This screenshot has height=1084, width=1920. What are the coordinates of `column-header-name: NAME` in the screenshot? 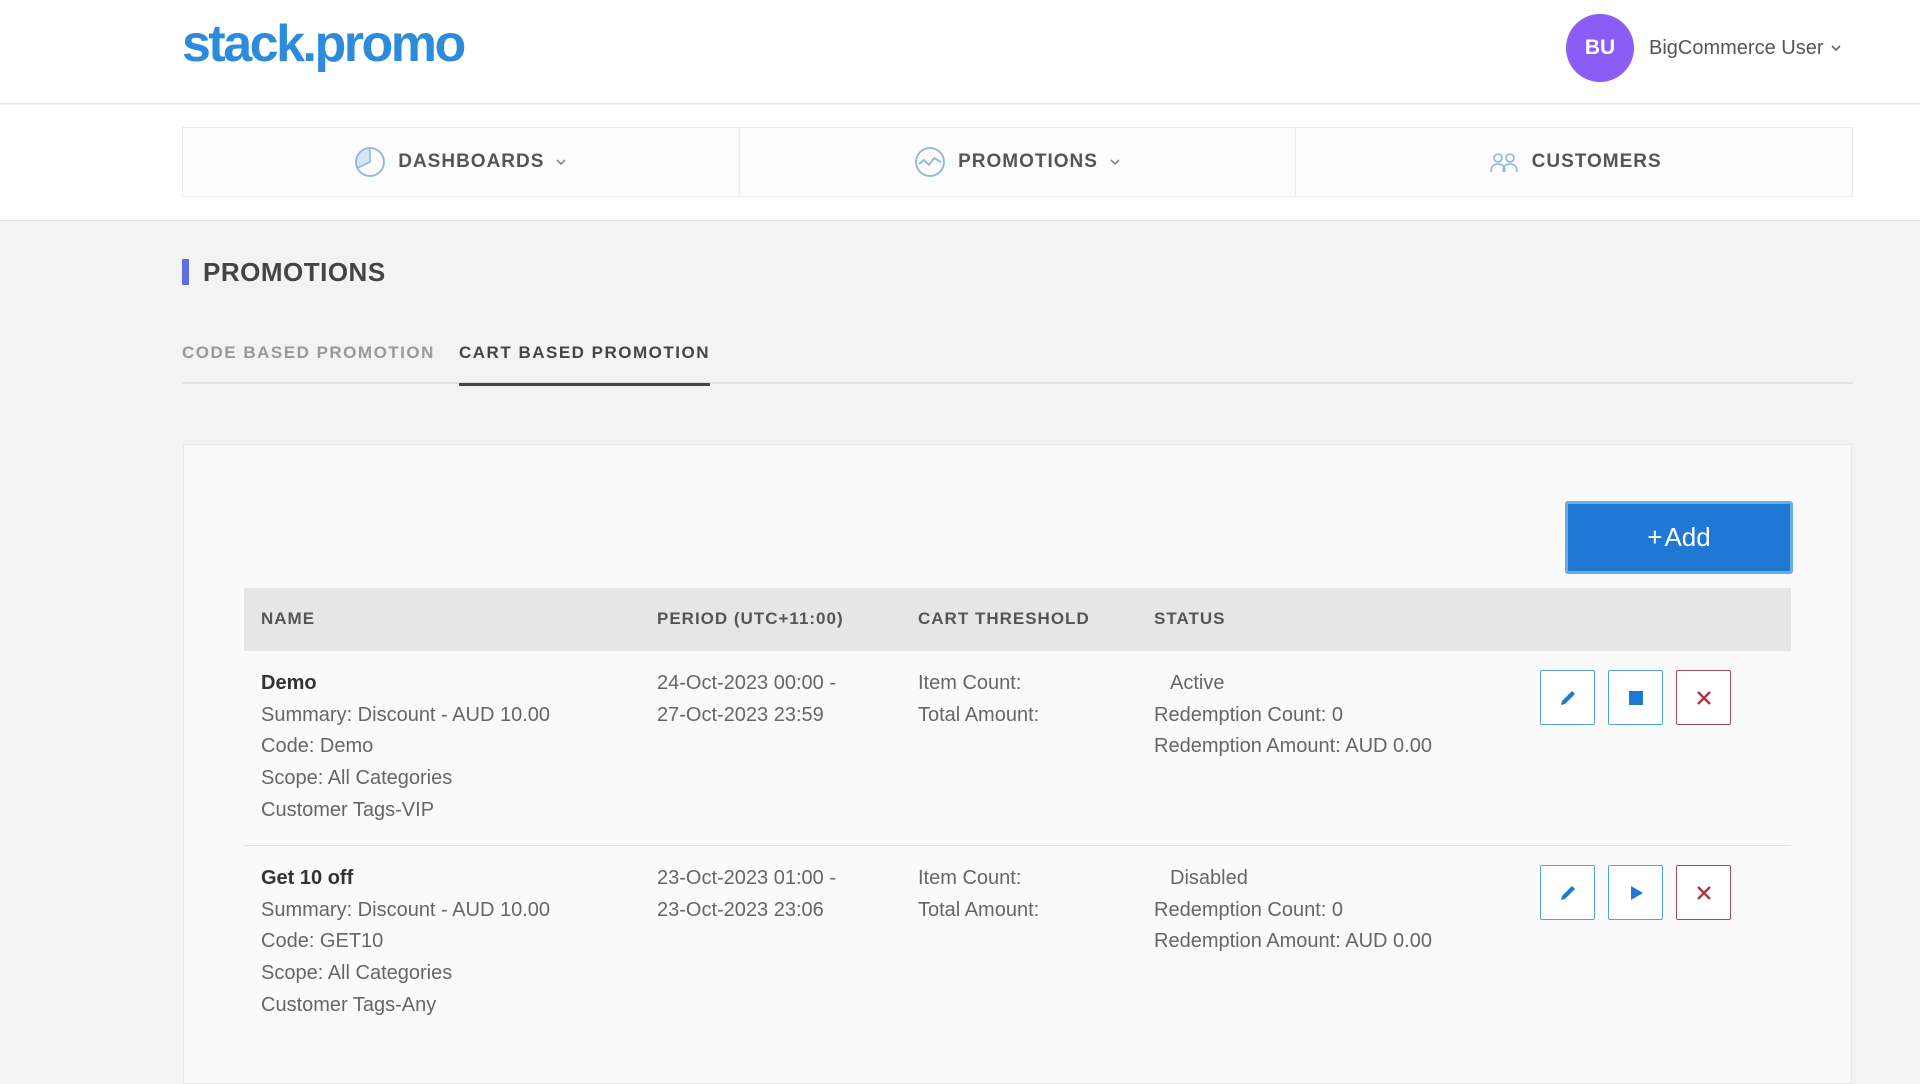 It's located at (288, 618).